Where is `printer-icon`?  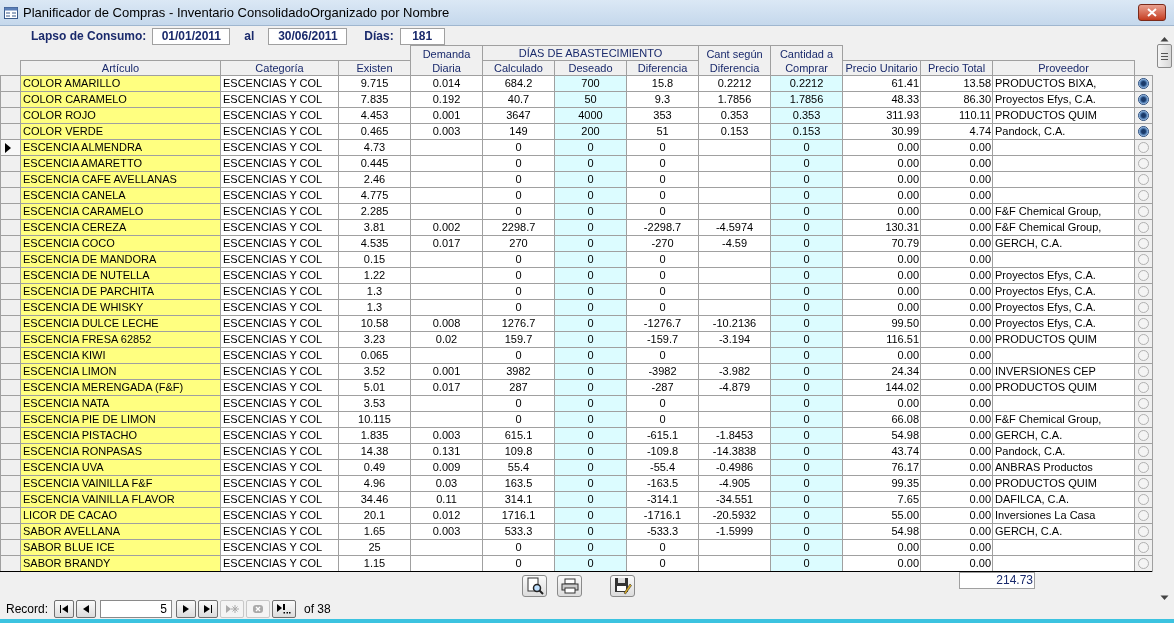 printer-icon is located at coordinates (569, 586).